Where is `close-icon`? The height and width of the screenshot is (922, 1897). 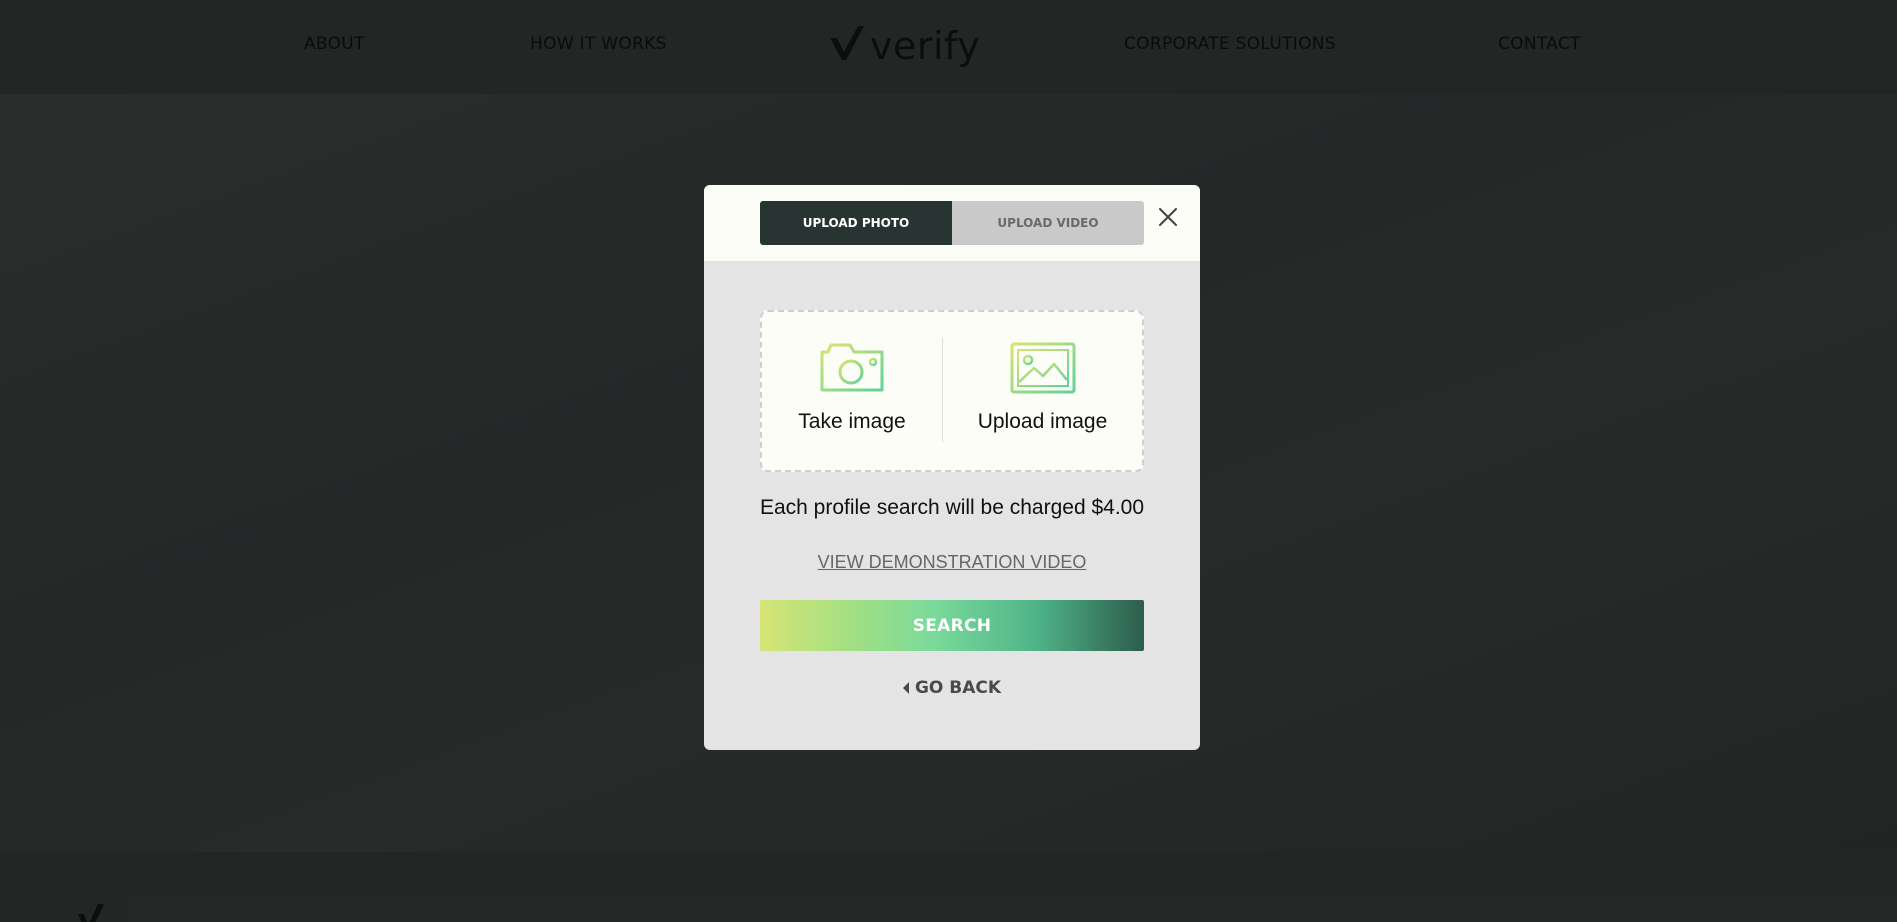 close-icon is located at coordinates (1168, 217).